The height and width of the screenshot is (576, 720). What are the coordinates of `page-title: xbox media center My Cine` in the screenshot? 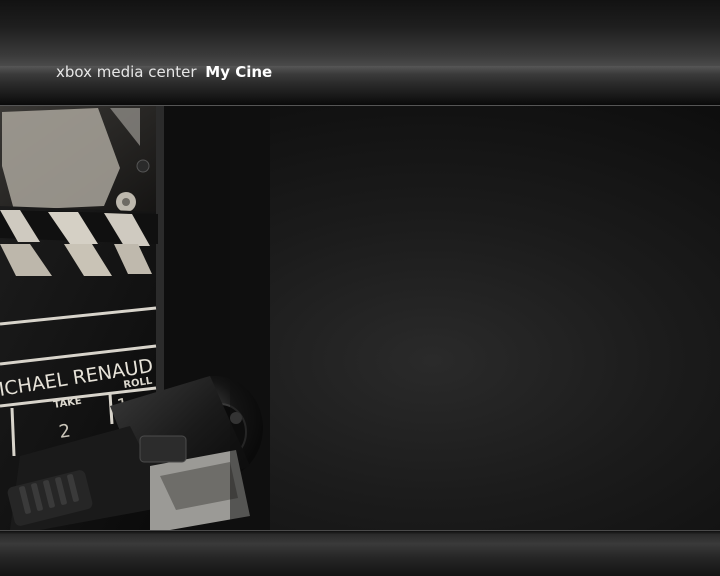 It's located at (164, 72).